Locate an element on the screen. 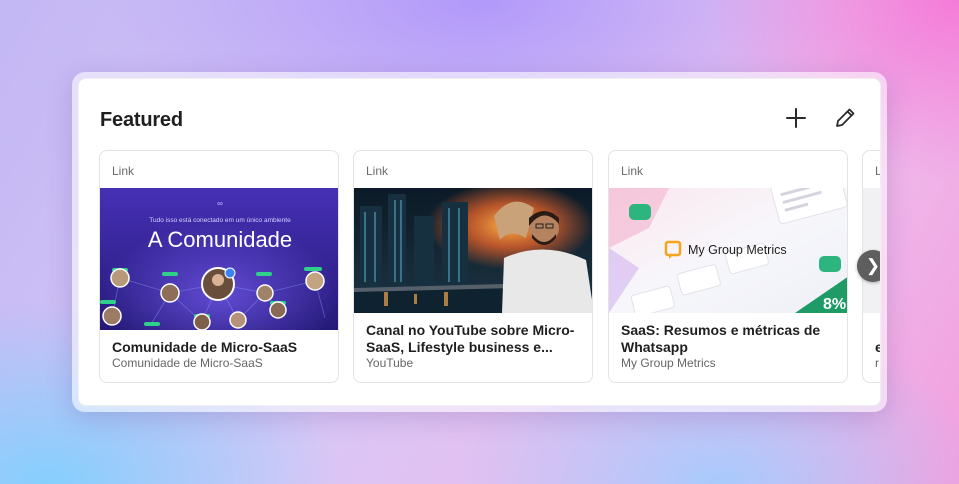 This screenshot has height=484, width=959. youtube-graphic is located at coordinates (473, 250).